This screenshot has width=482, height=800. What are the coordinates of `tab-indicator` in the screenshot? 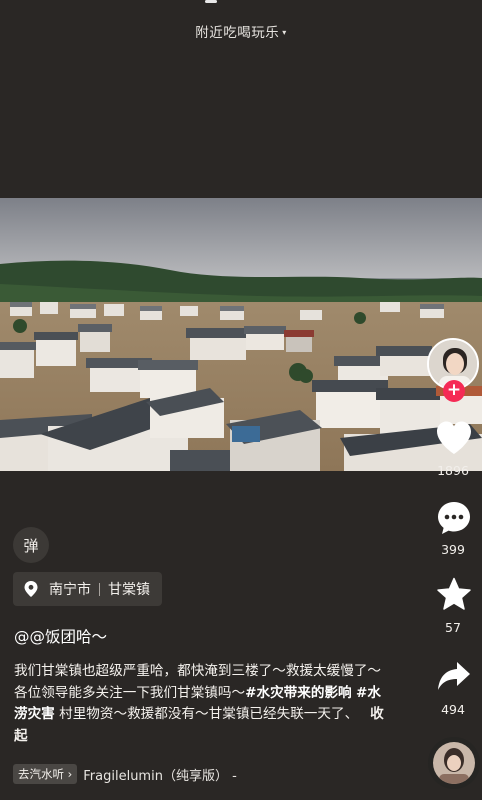 It's located at (211, 1).